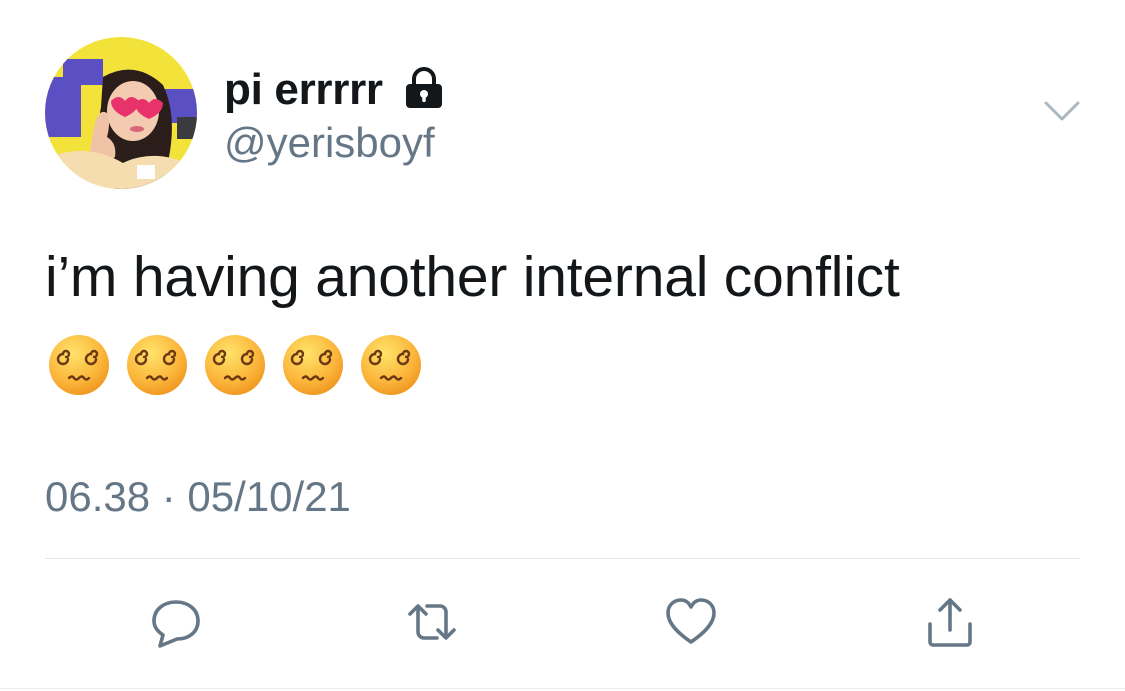 This screenshot has width=1125, height=691. What do you see at coordinates (303, 90) in the screenshot?
I see `display-name: pi errrrr` at bounding box center [303, 90].